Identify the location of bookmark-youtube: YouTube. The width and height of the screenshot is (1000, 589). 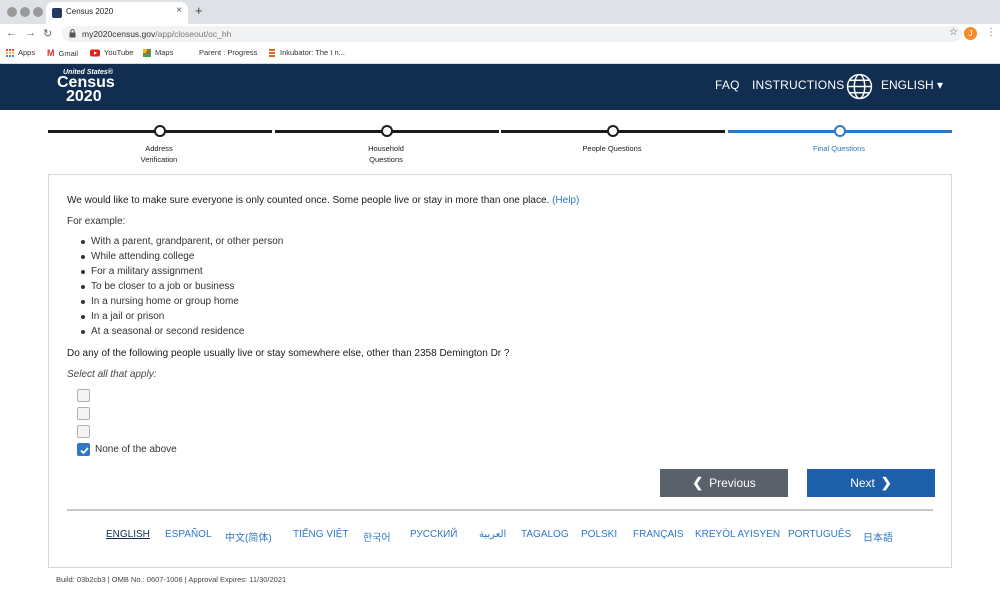
(111, 52).